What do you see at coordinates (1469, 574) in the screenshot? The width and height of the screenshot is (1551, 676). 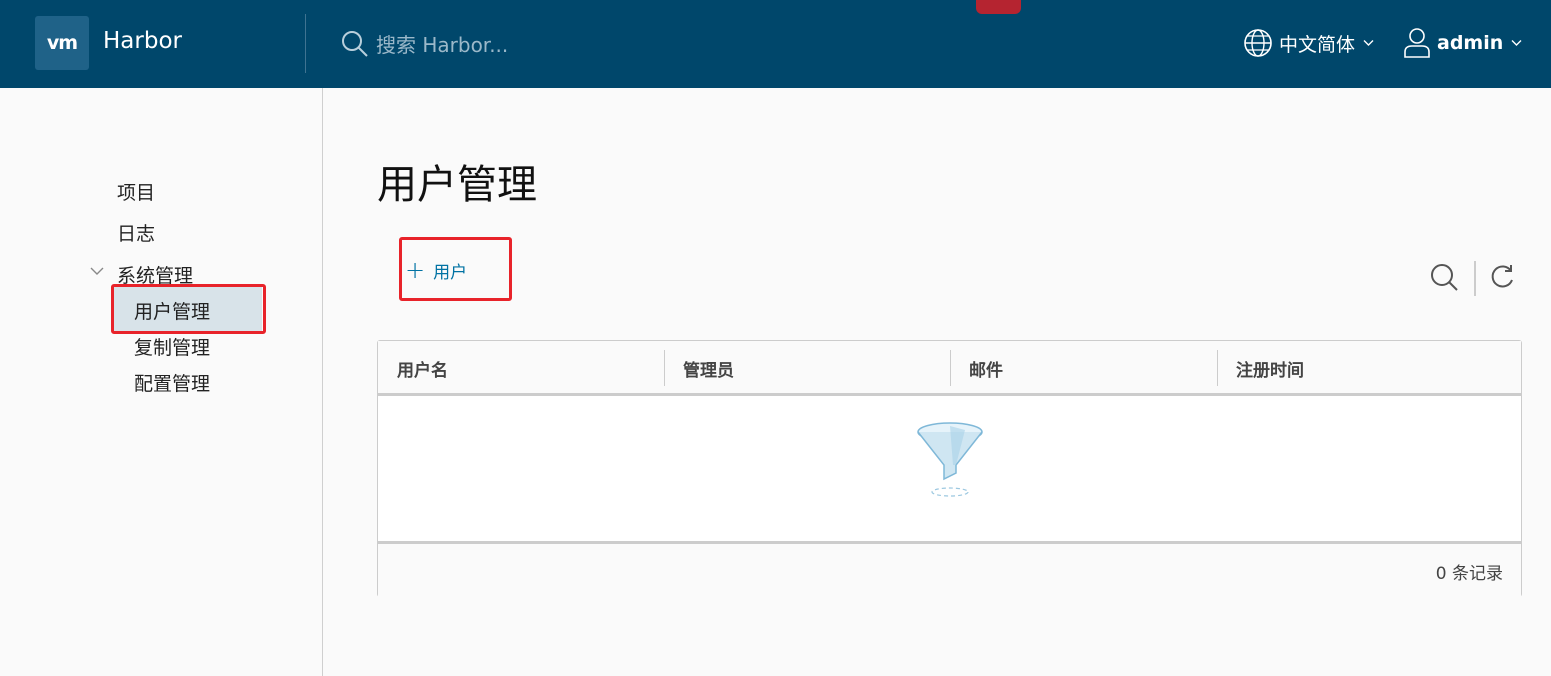 I see `record-count: 0 条记录` at bounding box center [1469, 574].